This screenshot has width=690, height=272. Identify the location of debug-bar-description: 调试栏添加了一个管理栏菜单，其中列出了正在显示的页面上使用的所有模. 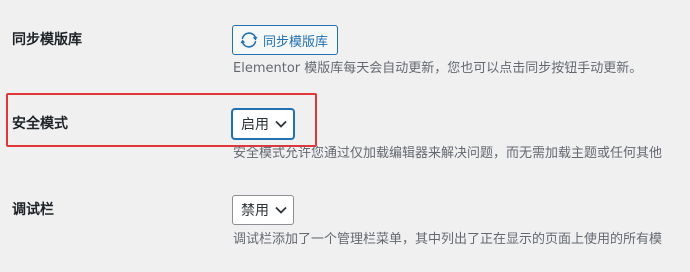
(448, 239).